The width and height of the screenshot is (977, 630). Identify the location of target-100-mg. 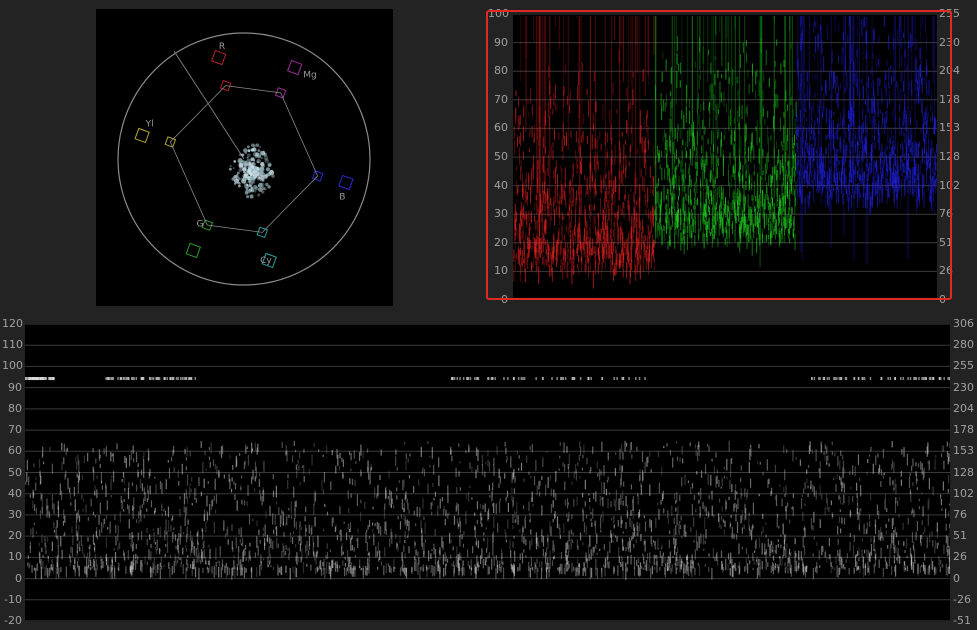
(295, 67).